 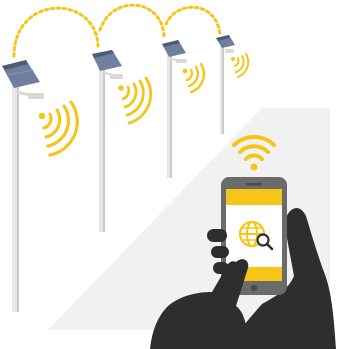 I want to click on connection-arcs, so click(x=117, y=30).